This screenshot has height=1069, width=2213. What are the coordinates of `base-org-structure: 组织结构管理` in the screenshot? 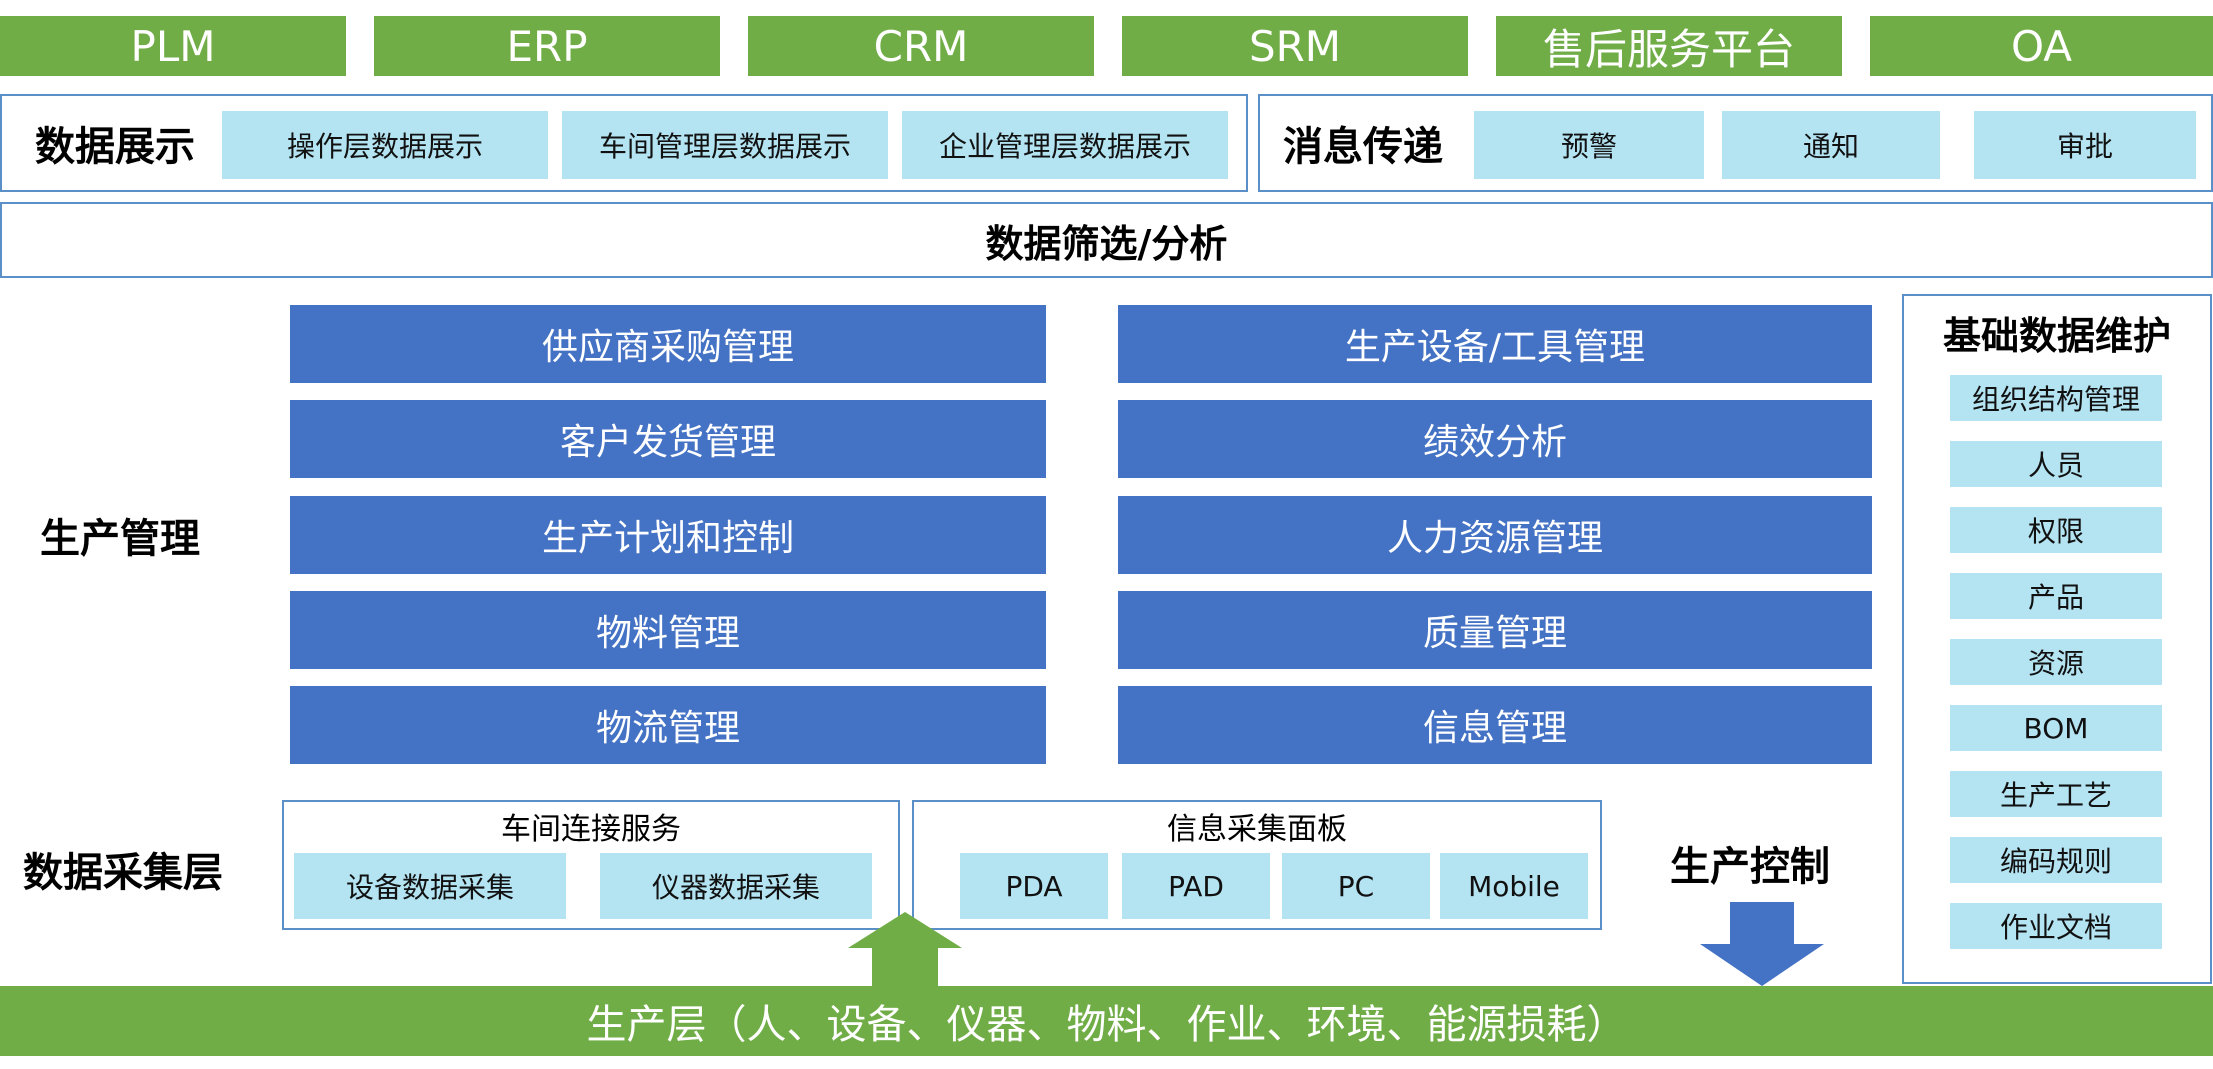 It's located at (2056, 398).